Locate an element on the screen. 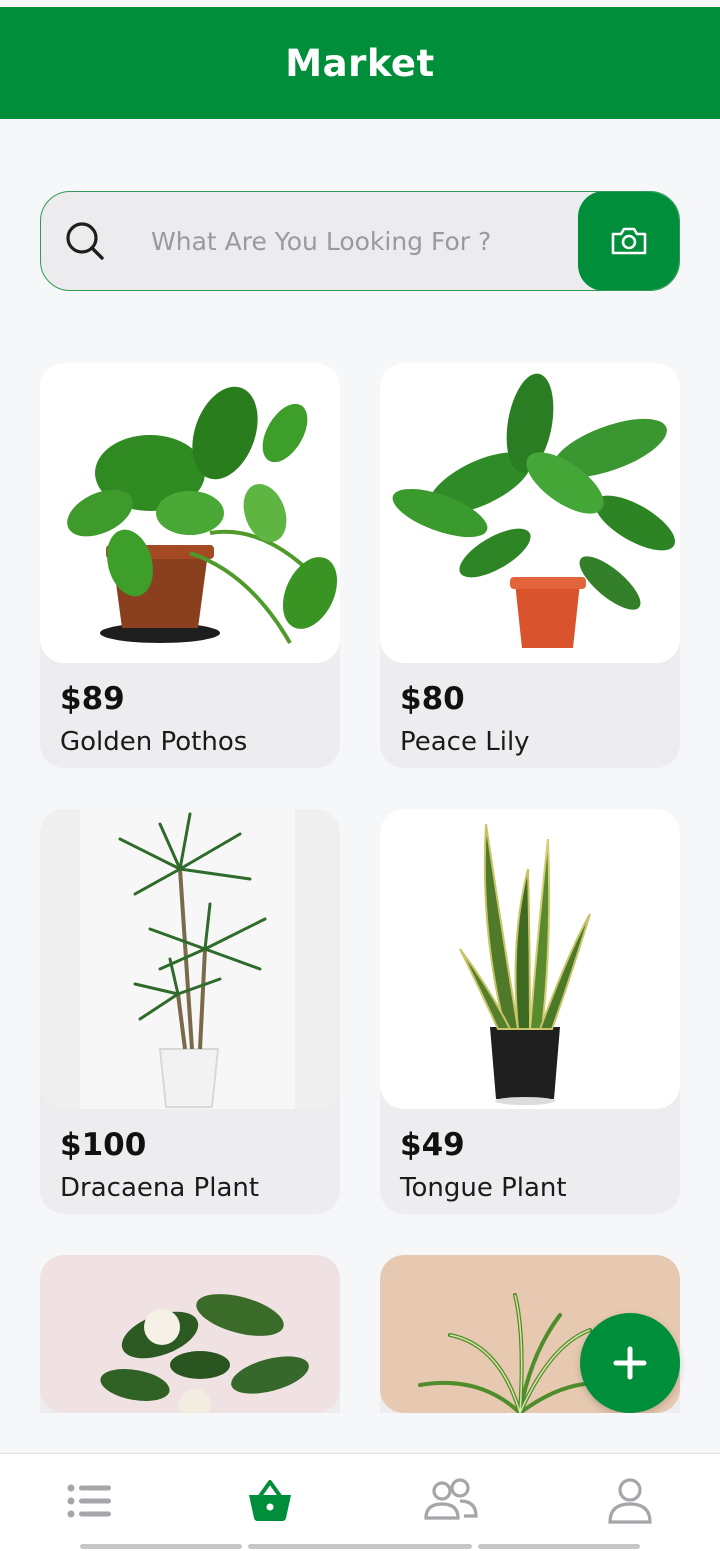 The image size is (720, 1551). product-card: $80 Peace Lily is located at coordinates (530, 565).